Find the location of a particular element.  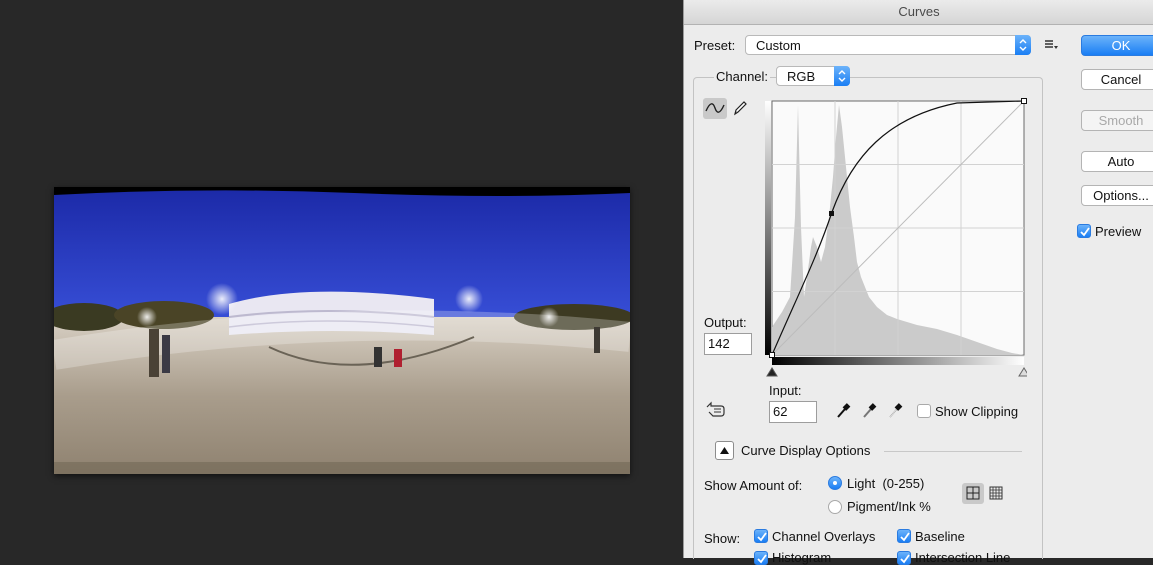

target-adjustment-hand-icon is located at coordinates (716, 412).